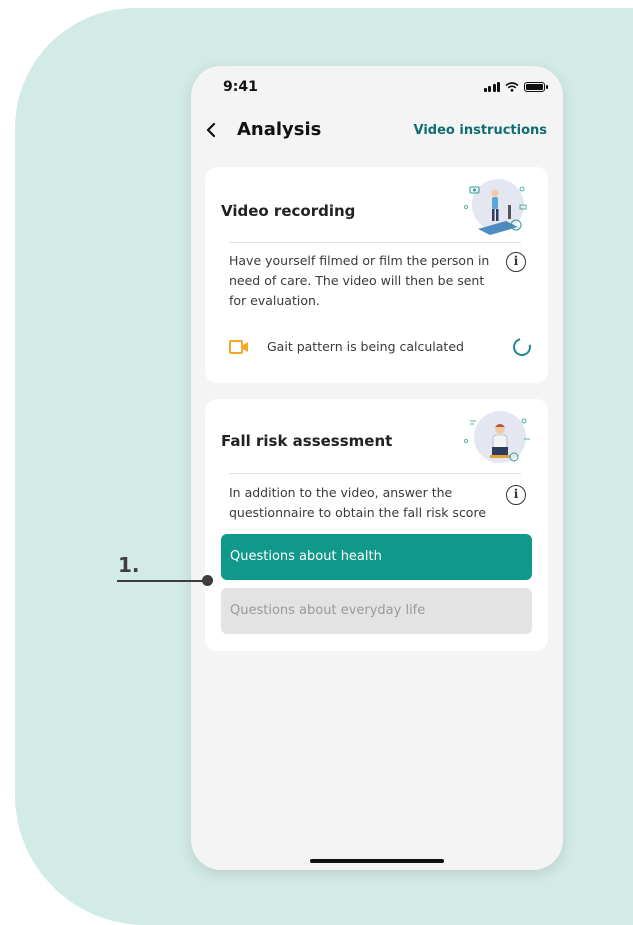 The image size is (633, 925). Describe the element at coordinates (162, 581) in the screenshot. I see `callout-line` at that location.